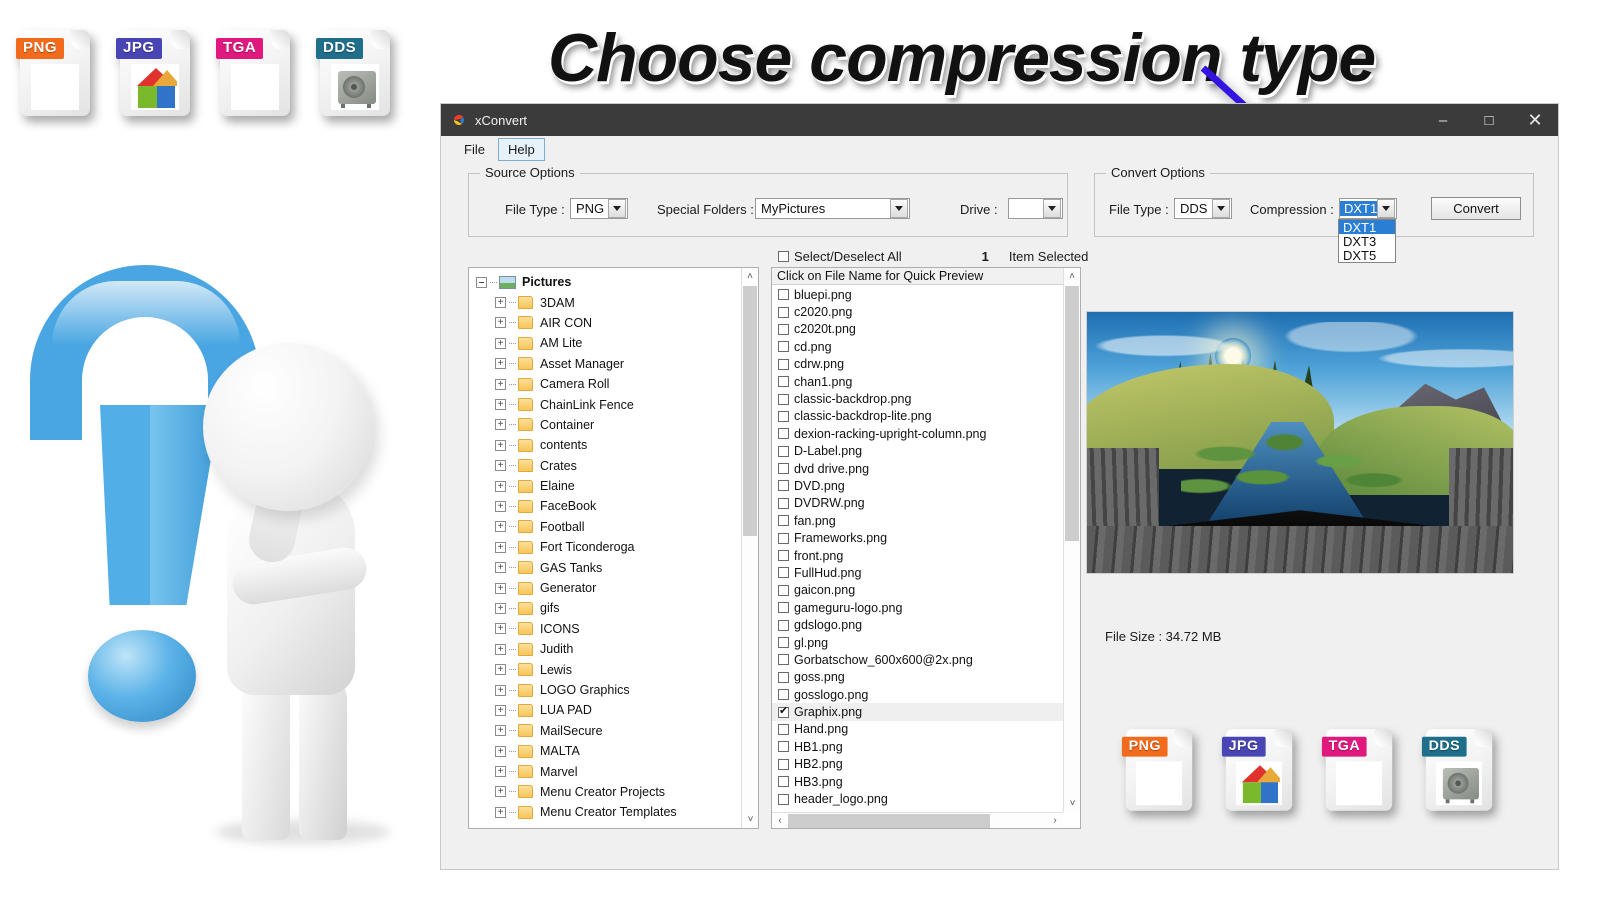  What do you see at coordinates (917, 694) in the screenshot?
I see `file-list-item: gosslogo.png` at bounding box center [917, 694].